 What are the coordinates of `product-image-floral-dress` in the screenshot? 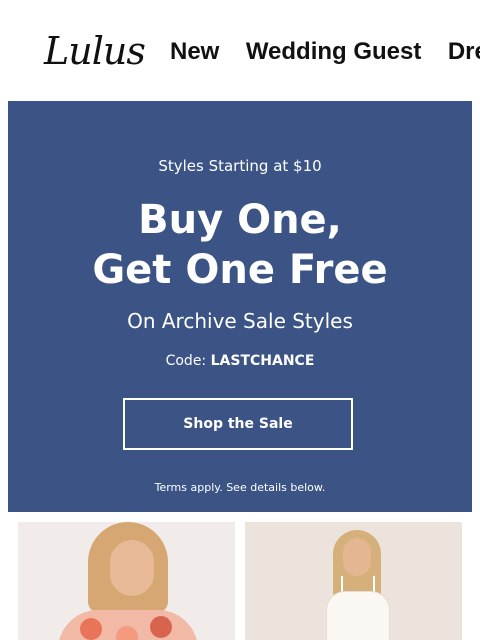 It's located at (126, 581).